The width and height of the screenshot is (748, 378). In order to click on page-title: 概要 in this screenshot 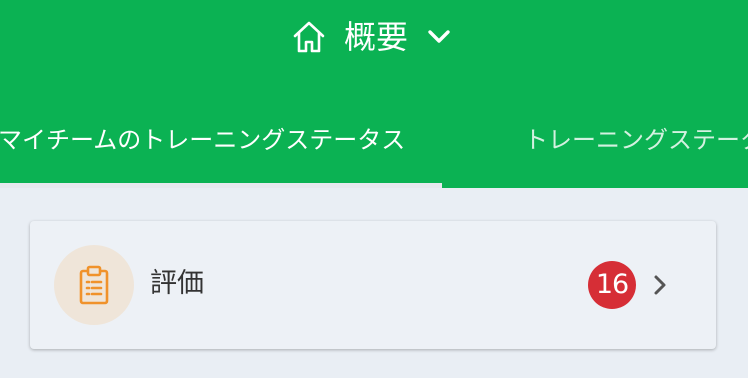, I will do `click(376, 37)`.